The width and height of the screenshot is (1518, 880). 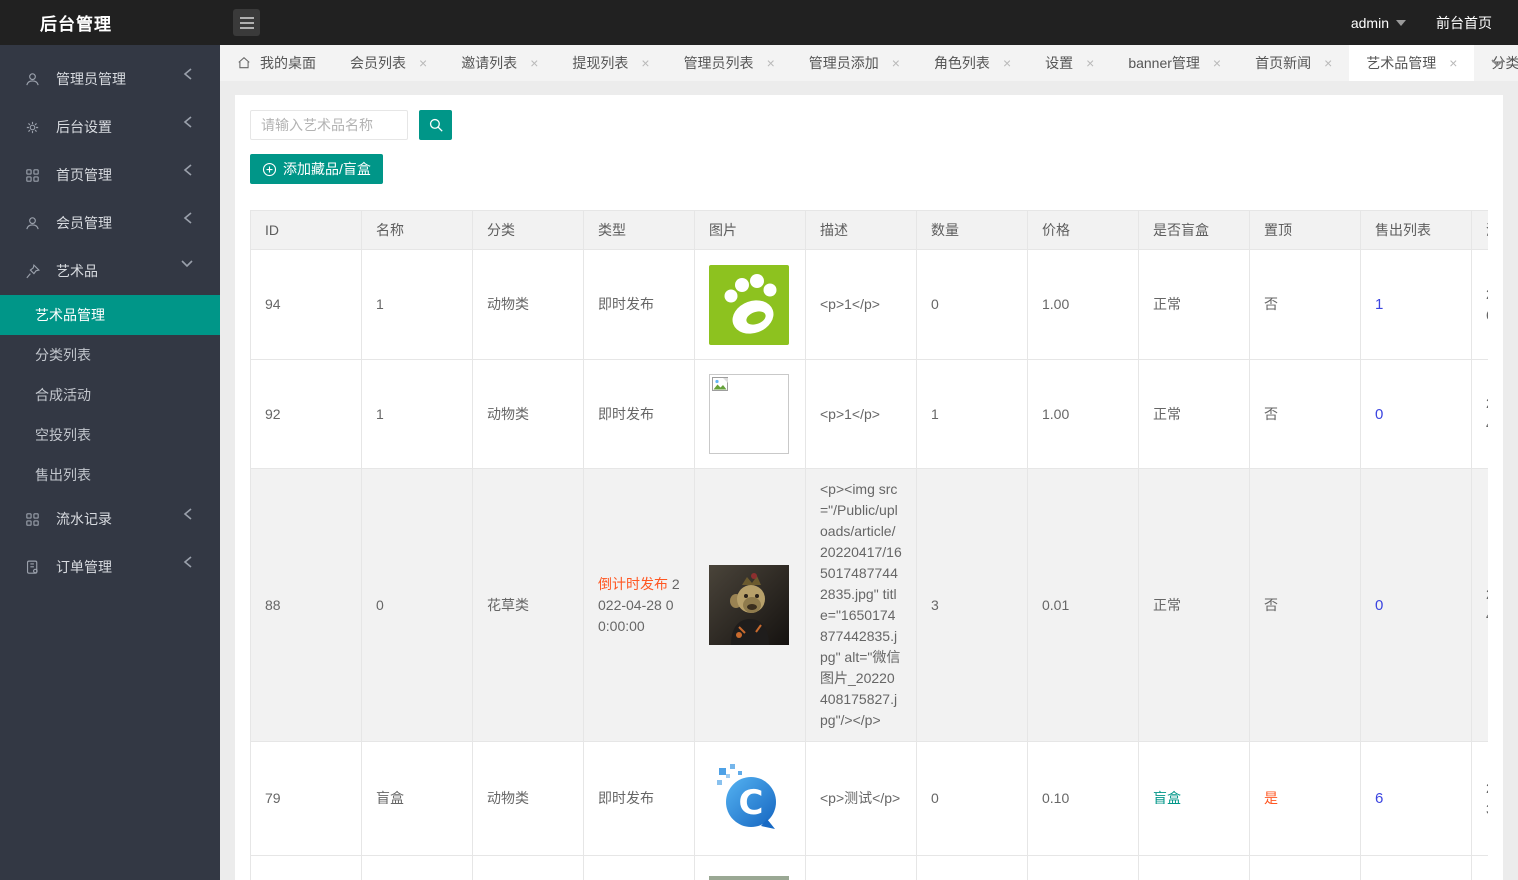 What do you see at coordinates (110, 315) in the screenshot?
I see `sidebar-item-artwork-manage: 艺术品管理` at bounding box center [110, 315].